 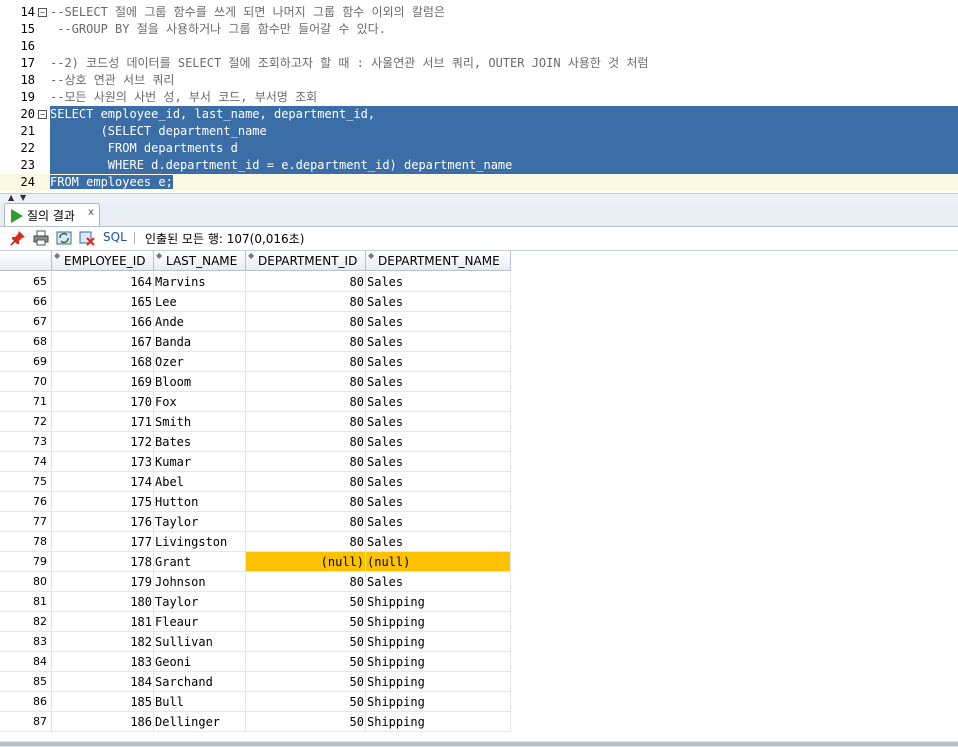 I want to click on column-header-last-name: ◆ LAST_NAME, so click(x=200, y=261).